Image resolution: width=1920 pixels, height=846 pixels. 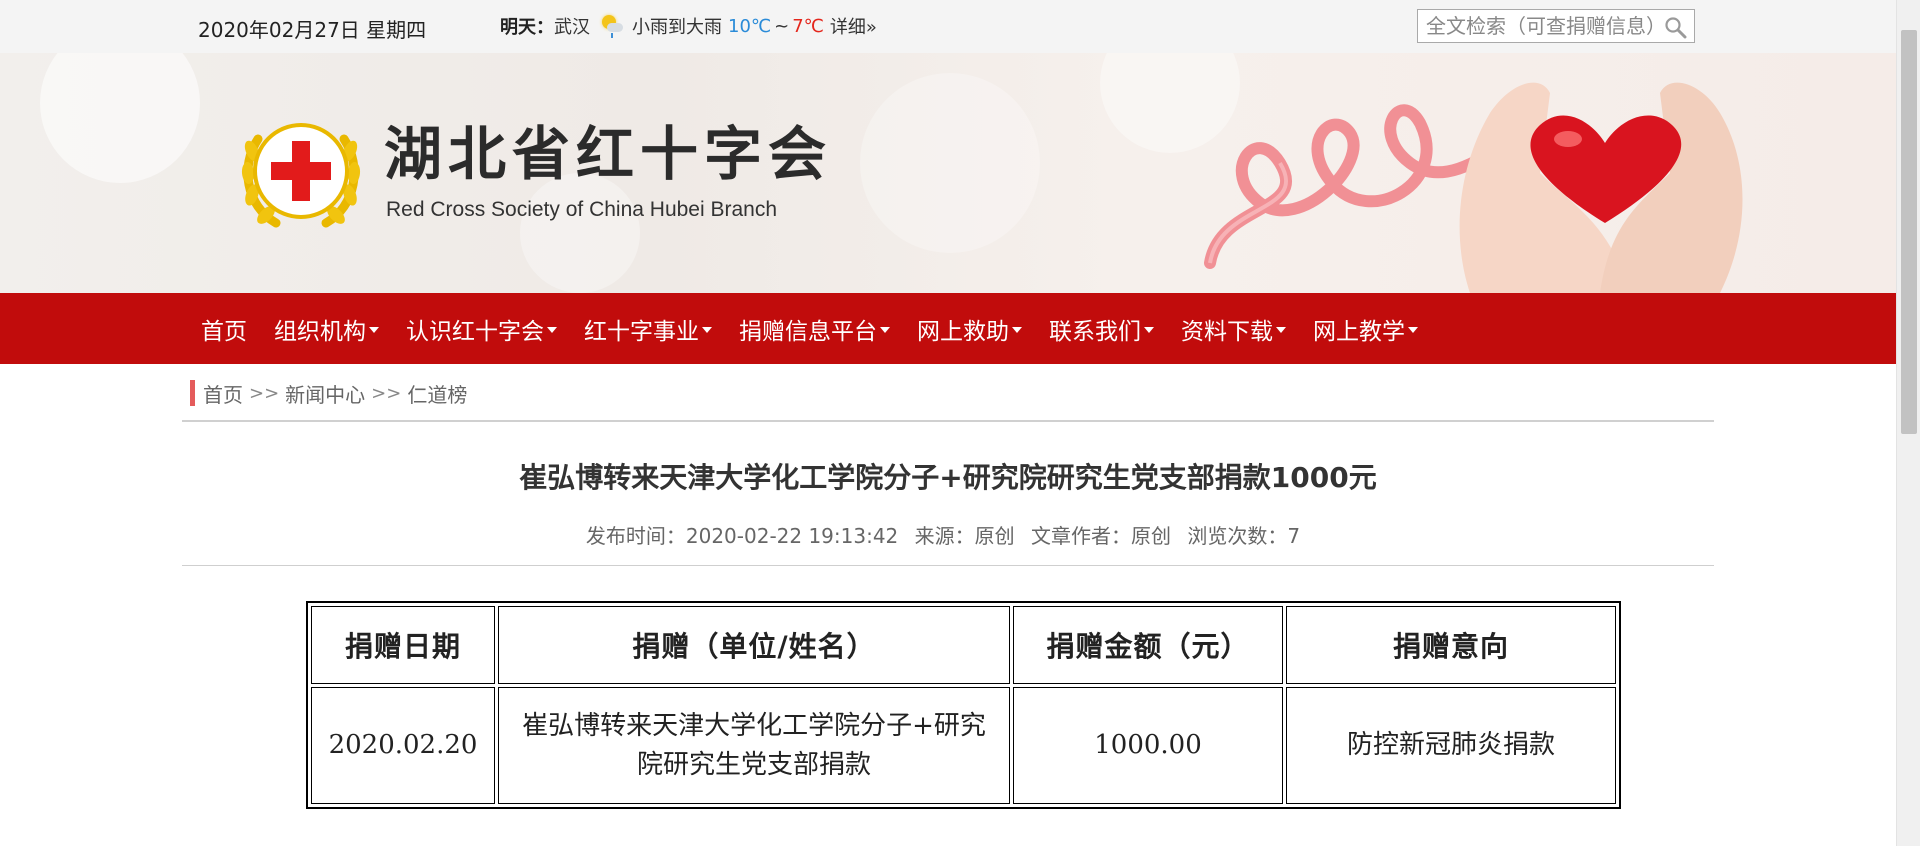 I want to click on publish-time: 发布时间：2020-02-22 19:13:42, so click(x=742, y=536).